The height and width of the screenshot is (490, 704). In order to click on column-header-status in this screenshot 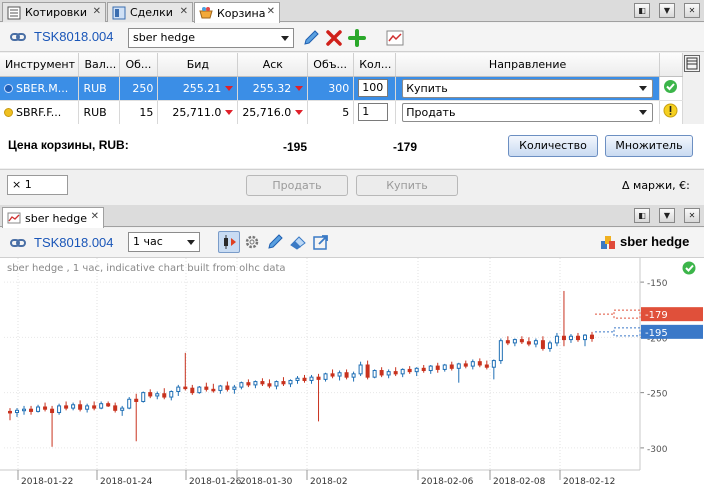, I will do `click(671, 65)`.